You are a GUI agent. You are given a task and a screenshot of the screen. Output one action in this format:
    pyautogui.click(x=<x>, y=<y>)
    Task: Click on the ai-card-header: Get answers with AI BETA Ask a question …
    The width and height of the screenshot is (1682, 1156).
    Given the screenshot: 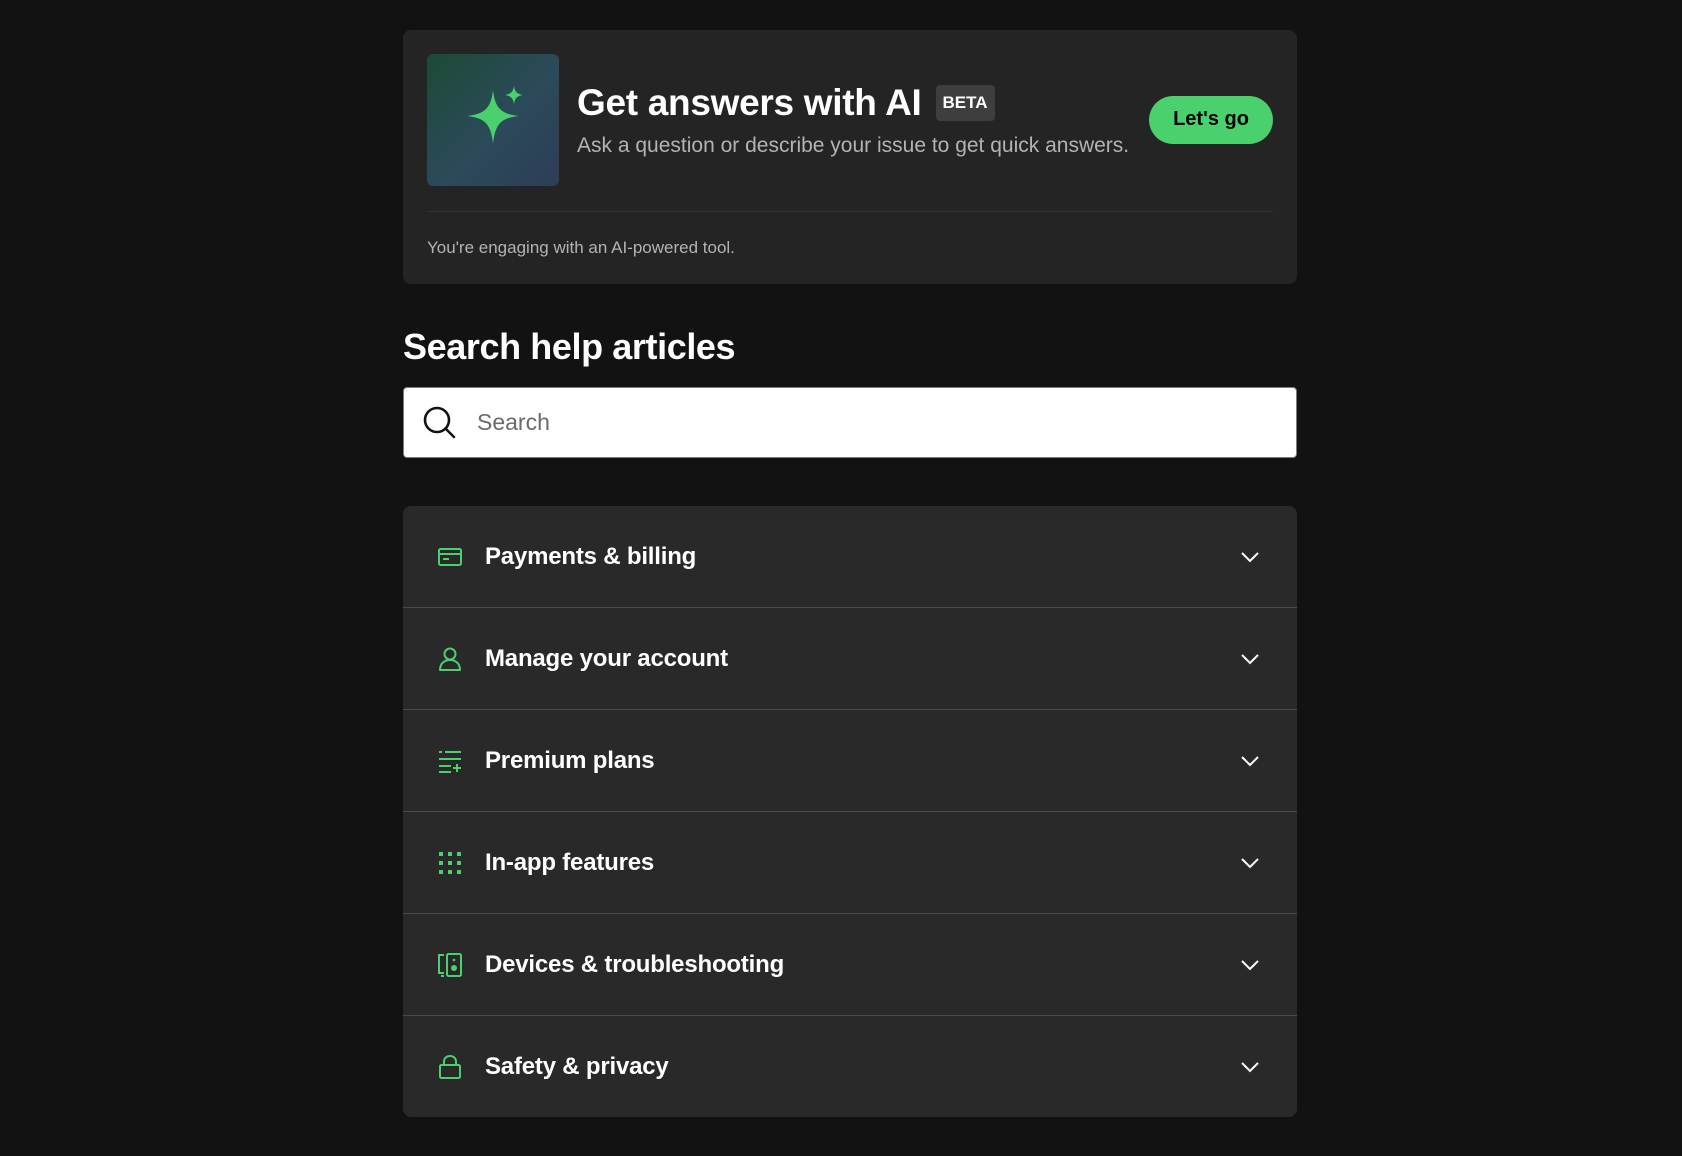 What is the action you would take?
    pyautogui.click(x=850, y=120)
    